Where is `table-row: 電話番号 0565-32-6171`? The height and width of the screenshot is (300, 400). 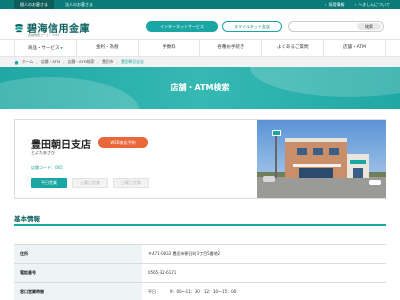
table-row: 電話番号 0565-32-6171 is located at coordinates (200, 273).